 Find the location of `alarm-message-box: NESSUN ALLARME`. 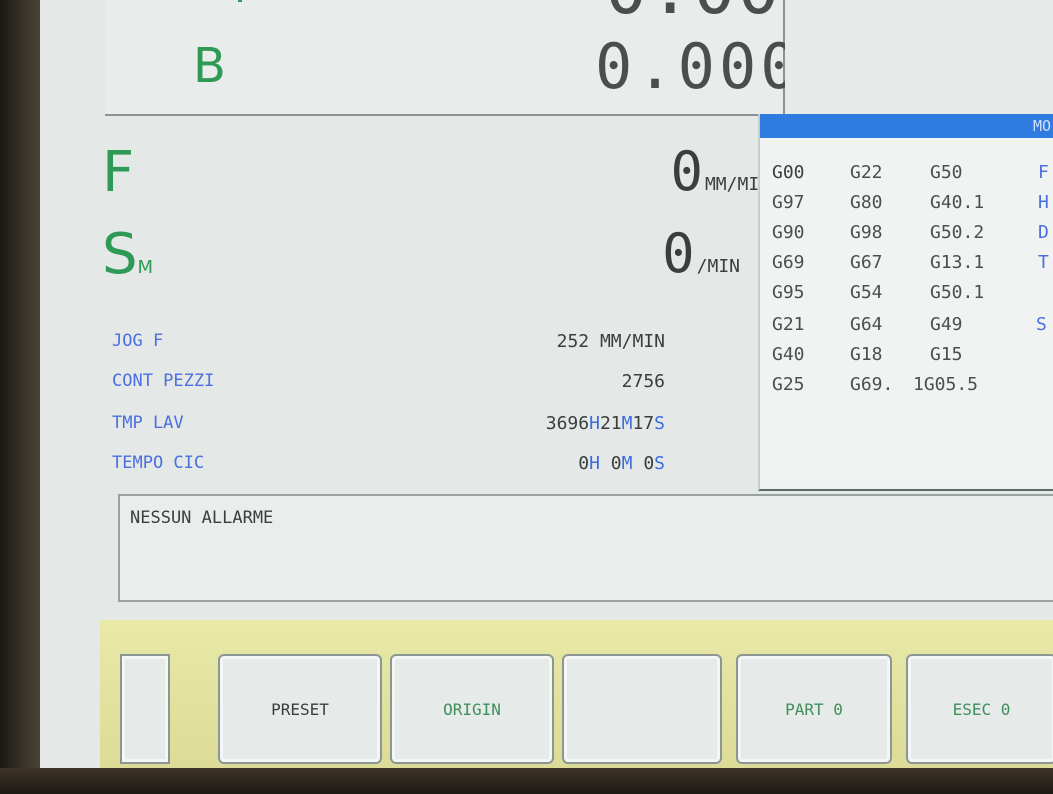

alarm-message-box: NESSUN ALLARME is located at coordinates (585, 548).